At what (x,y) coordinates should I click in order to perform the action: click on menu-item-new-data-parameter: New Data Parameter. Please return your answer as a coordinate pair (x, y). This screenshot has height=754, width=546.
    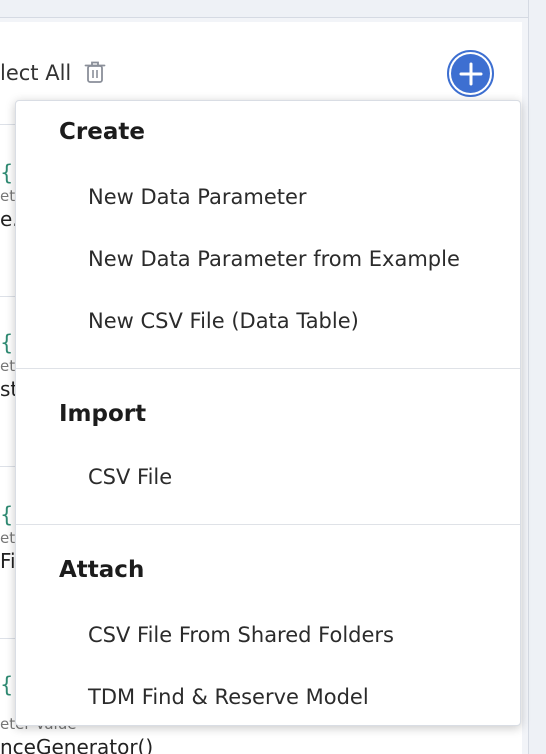
    Looking at the image, I should click on (276, 197).